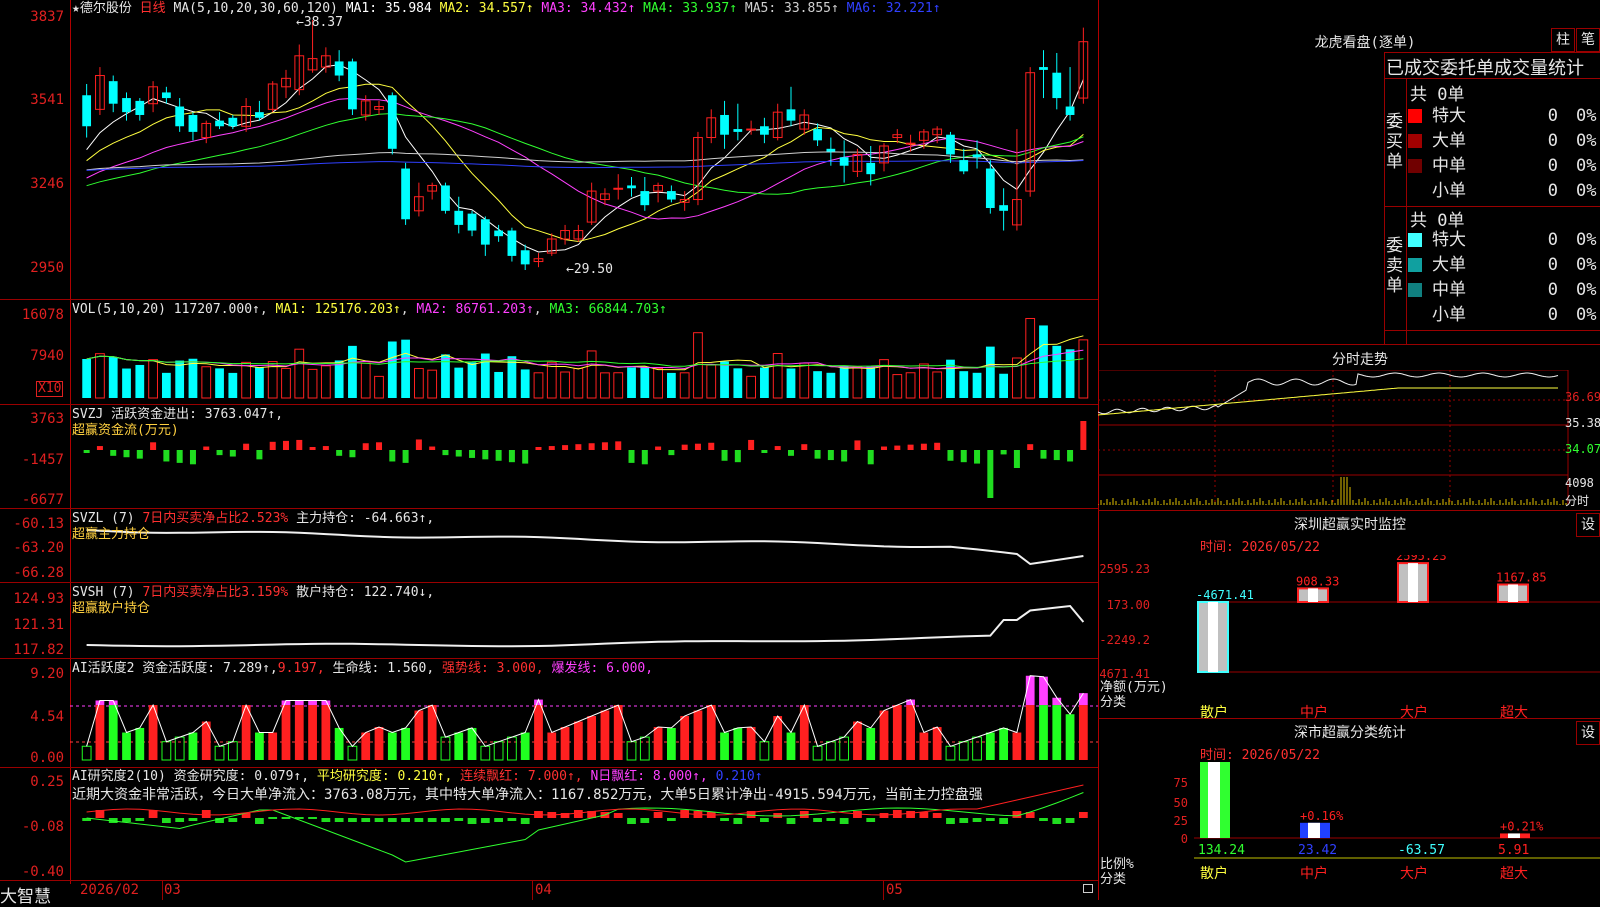 The height and width of the screenshot is (907, 1600). Describe the element at coordinates (1181, 783) in the screenshot. I see `ytick: 75` at that location.